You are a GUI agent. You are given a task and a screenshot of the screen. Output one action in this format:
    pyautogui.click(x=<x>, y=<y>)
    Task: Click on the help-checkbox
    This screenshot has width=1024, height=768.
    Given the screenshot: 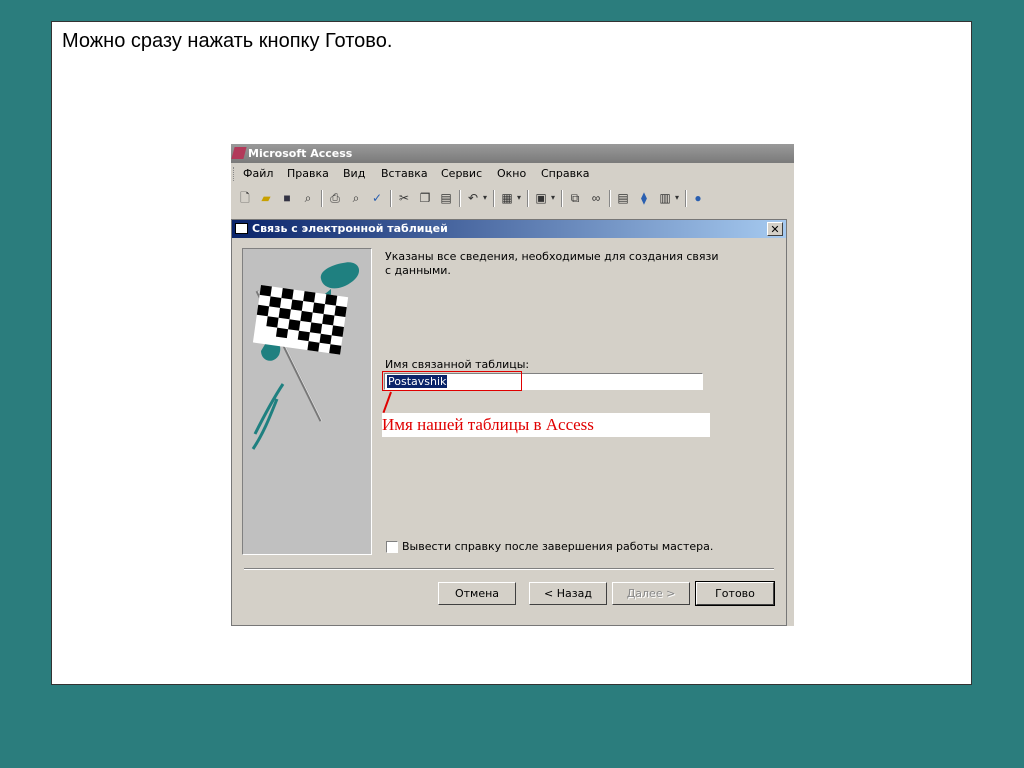 What is the action you would take?
    pyautogui.click(x=392, y=547)
    